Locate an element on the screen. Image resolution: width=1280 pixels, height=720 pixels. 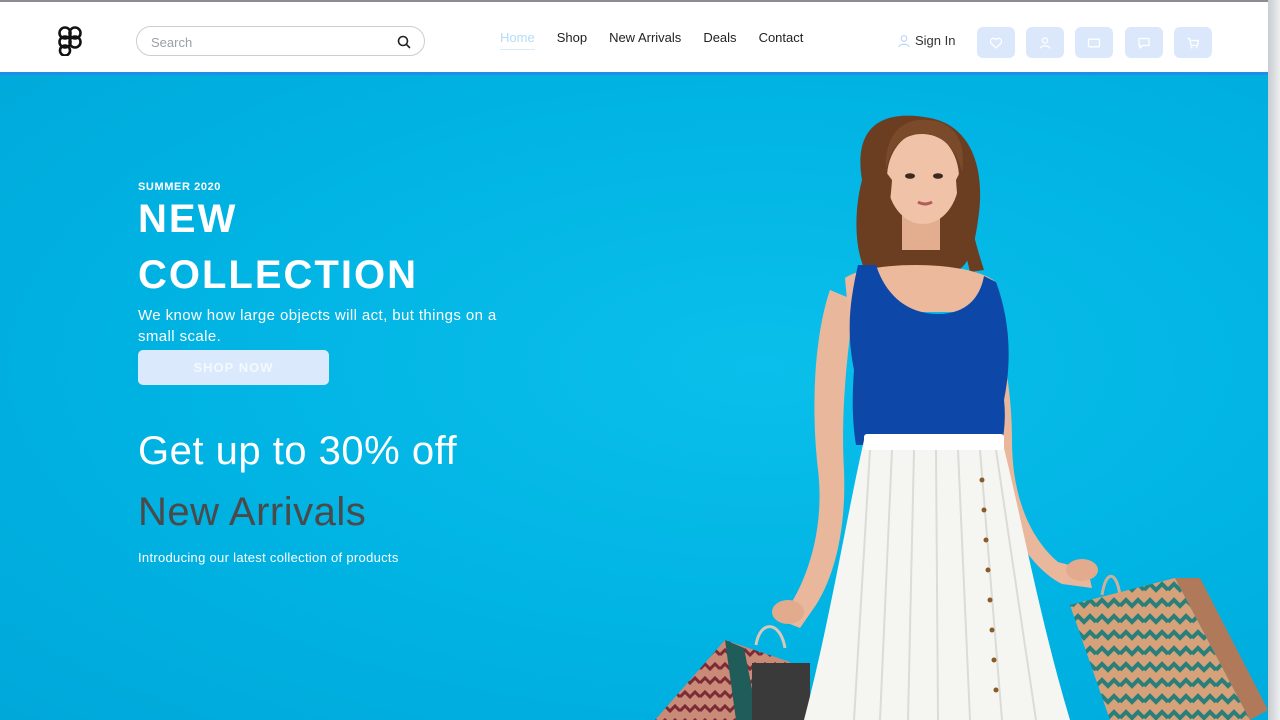
sign-in-link: Sign In is located at coordinates (926, 40).